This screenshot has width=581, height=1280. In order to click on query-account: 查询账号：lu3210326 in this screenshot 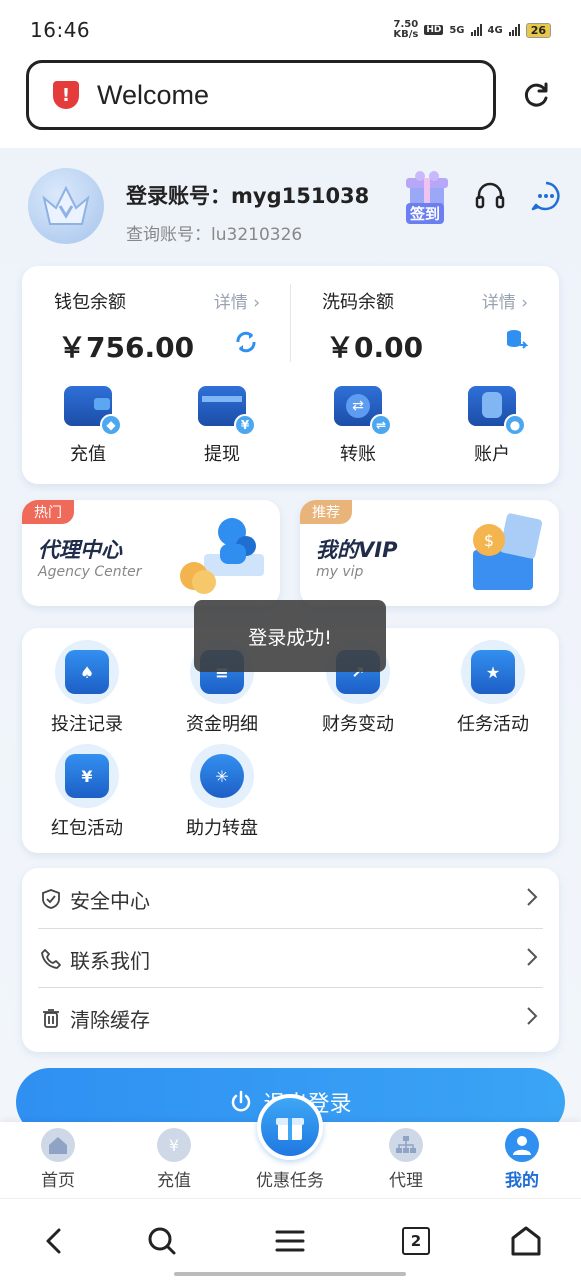, I will do `click(214, 235)`.